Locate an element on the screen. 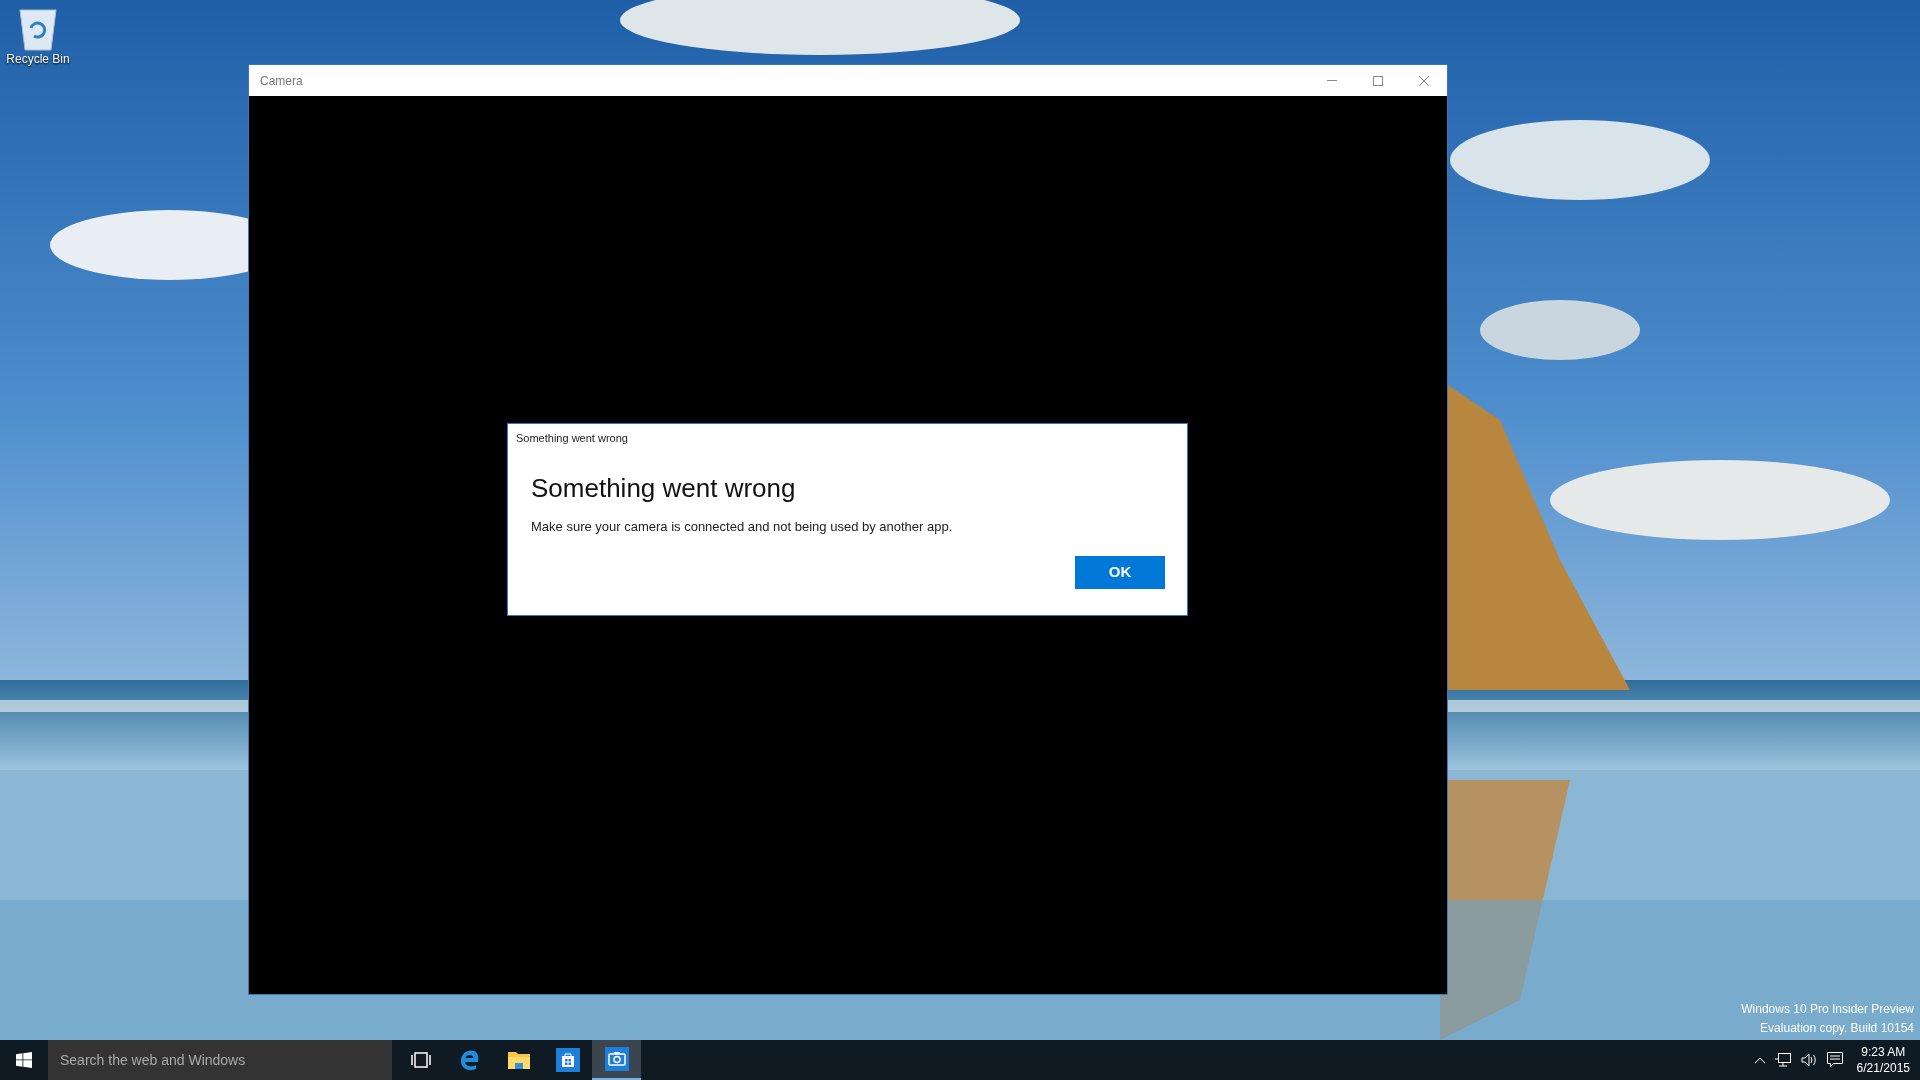 The width and height of the screenshot is (1920, 1080). clock: 9:23 AM 6/21/2015 is located at coordinates (1883, 1060).